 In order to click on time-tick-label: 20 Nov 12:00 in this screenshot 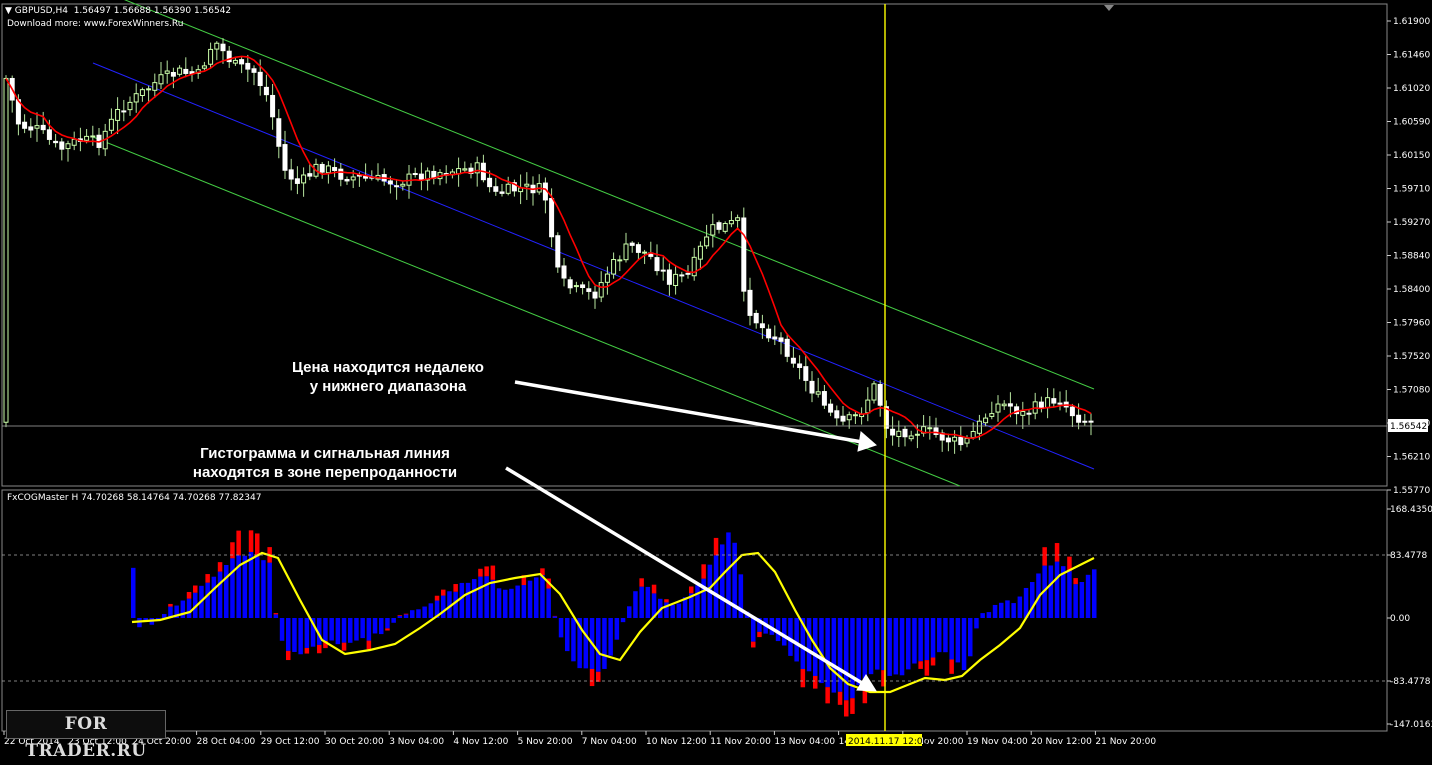, I will do `click(1061, 742)`.